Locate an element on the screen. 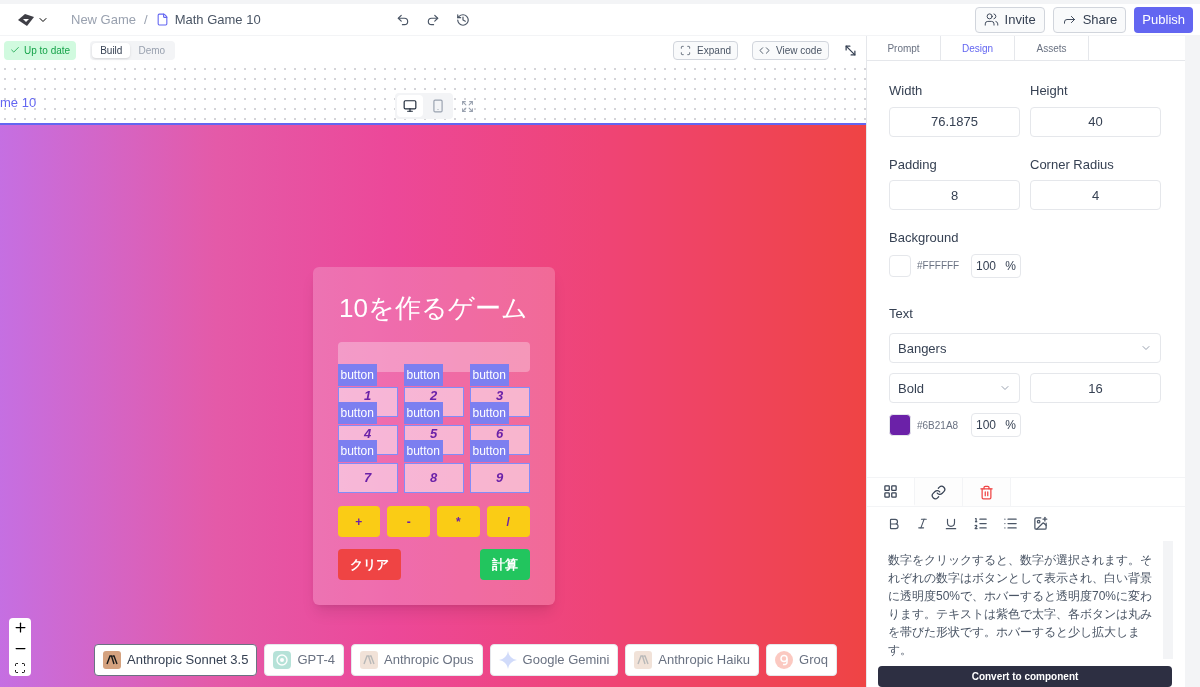  description-text: 数字をクリックすると、数字が選択されます。それぞれの数字はボタンとして表示され、白い背景に透明度50%で、ホバーすると透明度70%に変わります。テキストは紫色で太字、各ボタンは丸みを帯びた形状です。ホバーすると少し拡大します。 is located at coordinates (1020, 606).